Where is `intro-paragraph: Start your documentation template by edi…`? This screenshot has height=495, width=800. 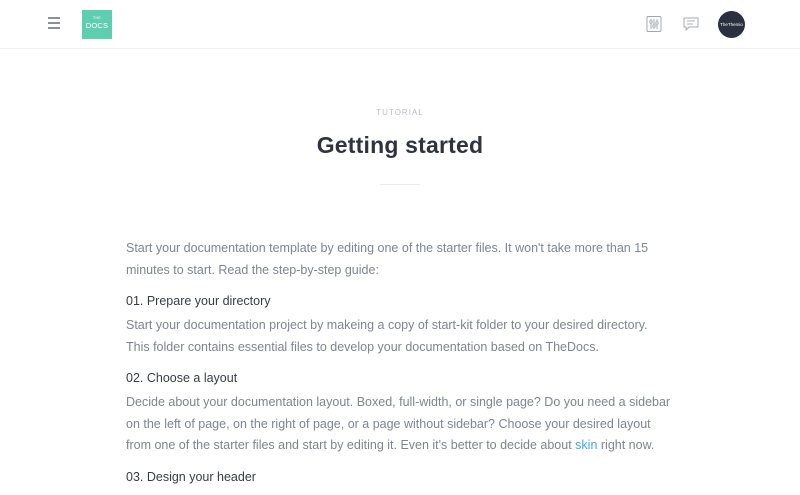 intro-paragraph: Start your documentation template by edi… is located at coordinates (387, 259).